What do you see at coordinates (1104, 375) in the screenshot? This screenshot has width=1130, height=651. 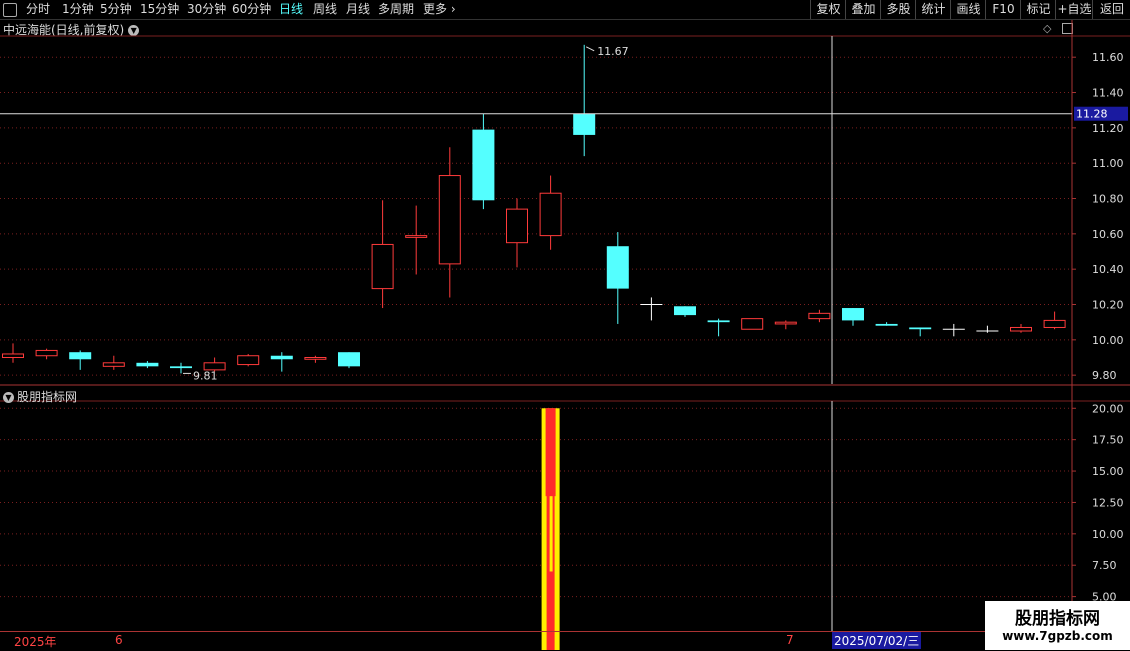 I see `price-tick-label: 9.80` at bounding box center [1104, 375].